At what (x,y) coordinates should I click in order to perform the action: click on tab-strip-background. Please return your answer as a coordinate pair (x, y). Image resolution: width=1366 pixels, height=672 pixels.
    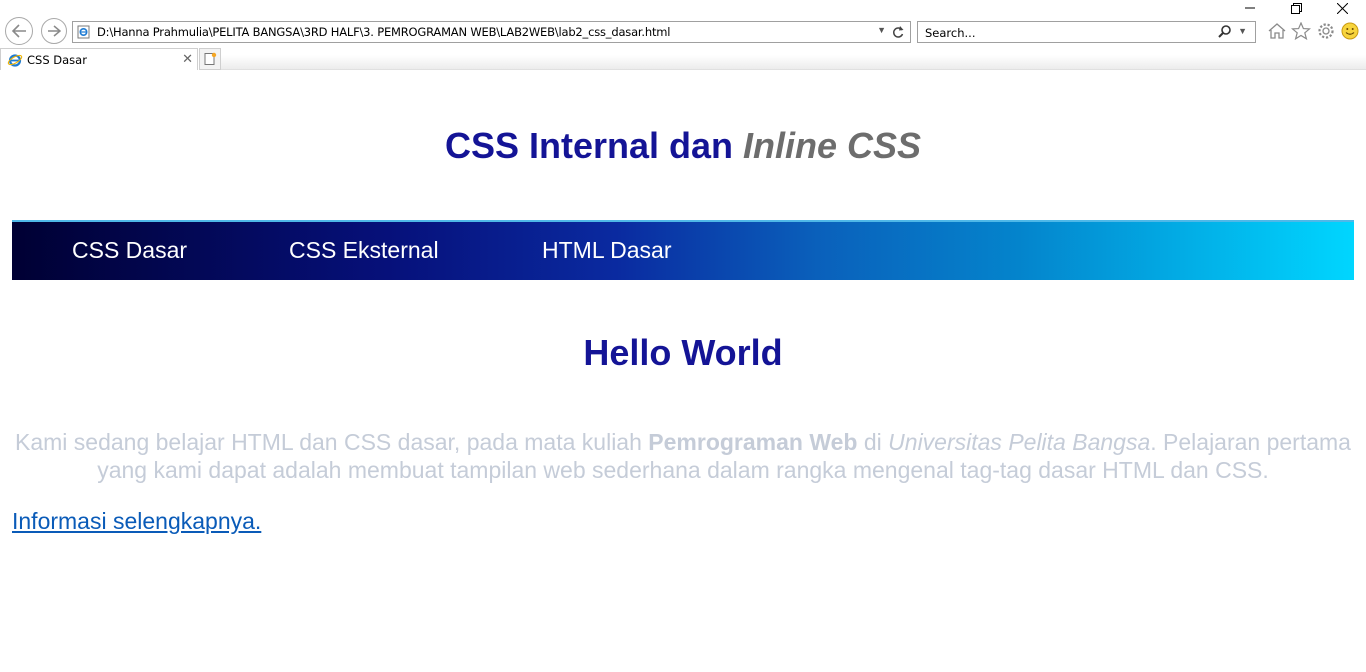
    Looking at the image, I should click on (793, 62).